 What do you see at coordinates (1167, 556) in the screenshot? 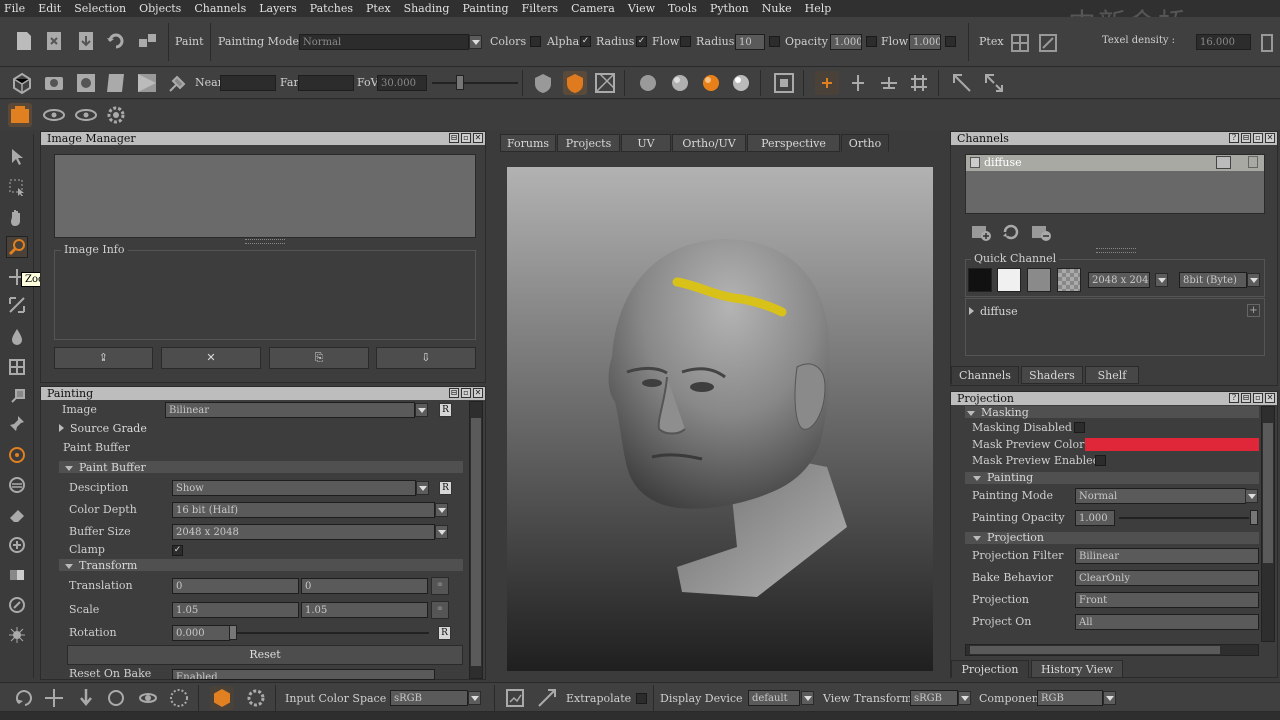
I see `projection-filter-select: Bilinear` at bounding box center [1167, 556].